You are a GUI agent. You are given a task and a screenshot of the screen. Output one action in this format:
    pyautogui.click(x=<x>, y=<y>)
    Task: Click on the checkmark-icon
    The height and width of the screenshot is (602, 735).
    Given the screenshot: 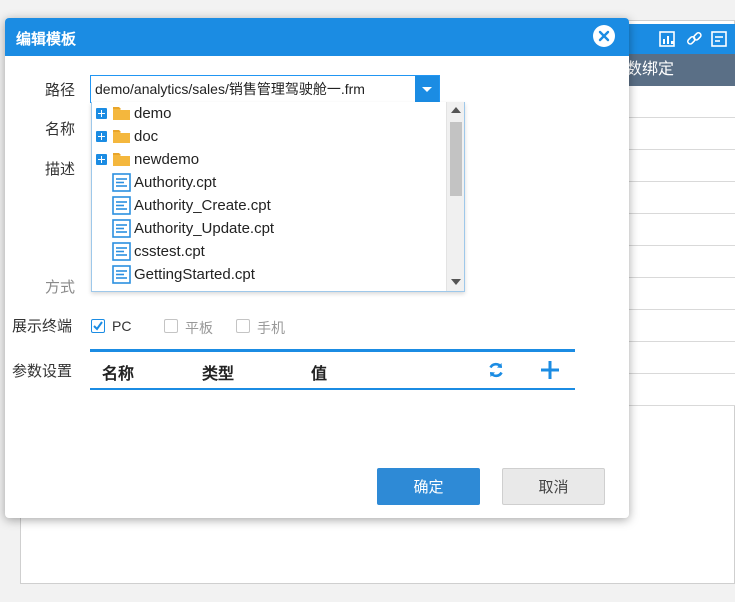 What is the action you would take?
    pyautogui.click(x=98, y=326)
    